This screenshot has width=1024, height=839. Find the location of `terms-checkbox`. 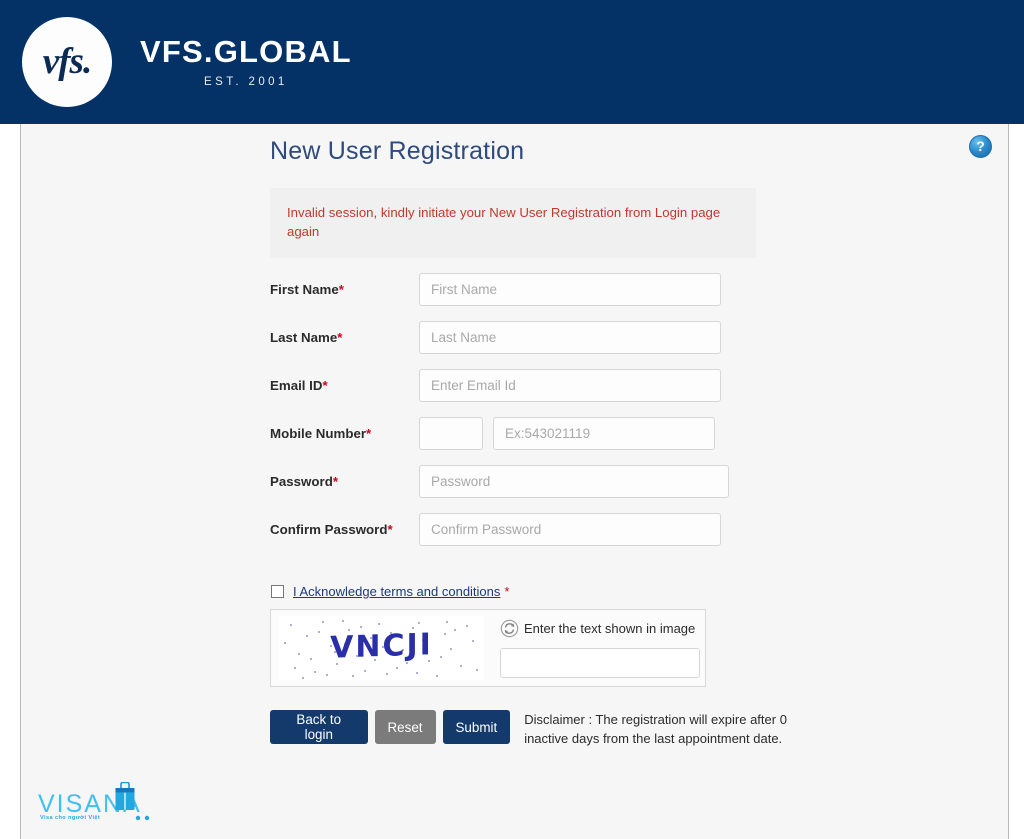

terms-checkbox is located at coordinates (277, 591).